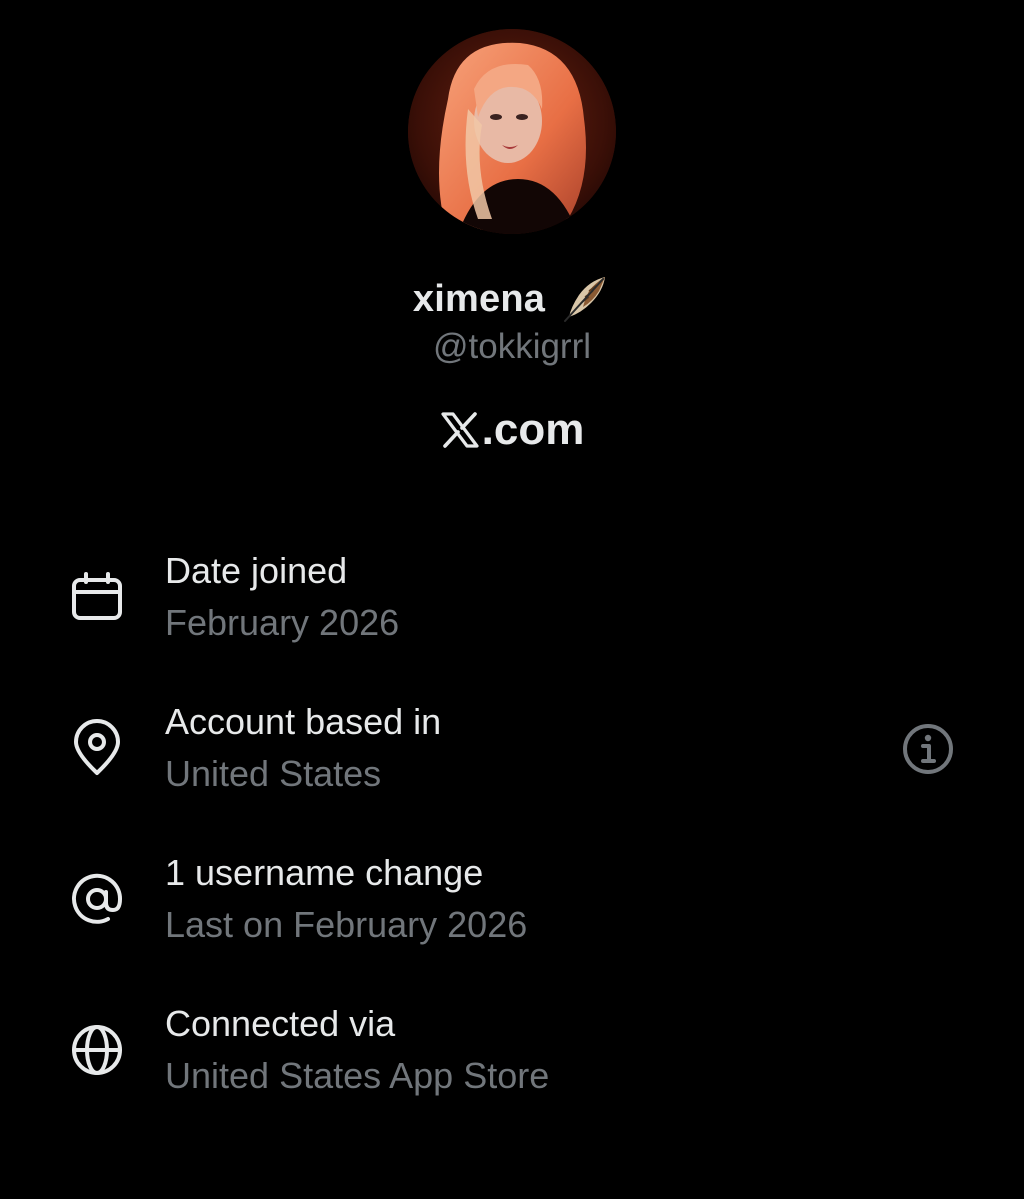 The height and width of the screenshot is (1199, 1024). What do you see at coordinates (97, 748) in the screenshot?
I see `location-pin-icon` at bounding box center [97, 748].